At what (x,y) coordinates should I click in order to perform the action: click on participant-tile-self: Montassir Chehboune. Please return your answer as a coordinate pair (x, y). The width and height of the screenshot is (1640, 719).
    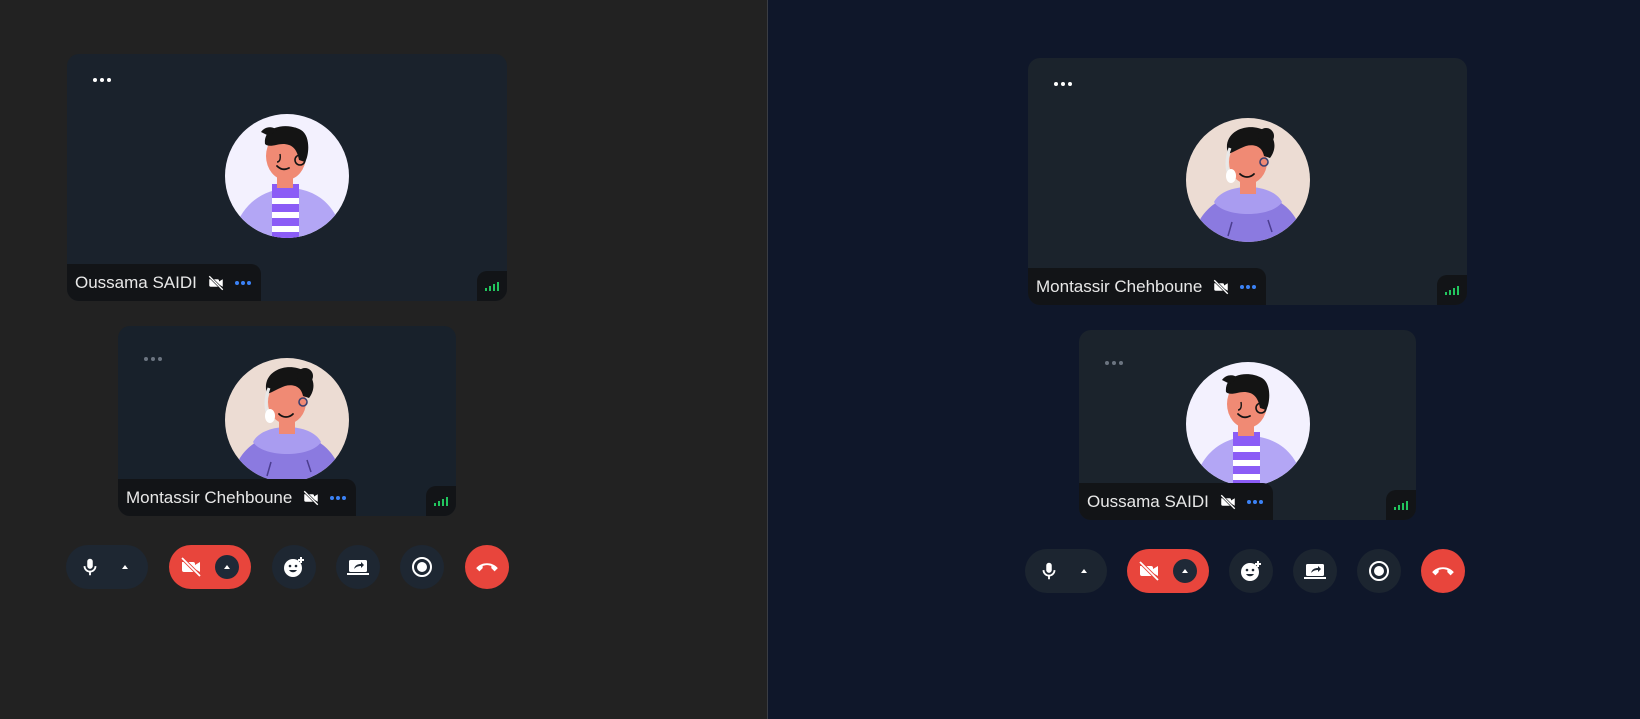
    Looking at the image, I should click on (287, 421).